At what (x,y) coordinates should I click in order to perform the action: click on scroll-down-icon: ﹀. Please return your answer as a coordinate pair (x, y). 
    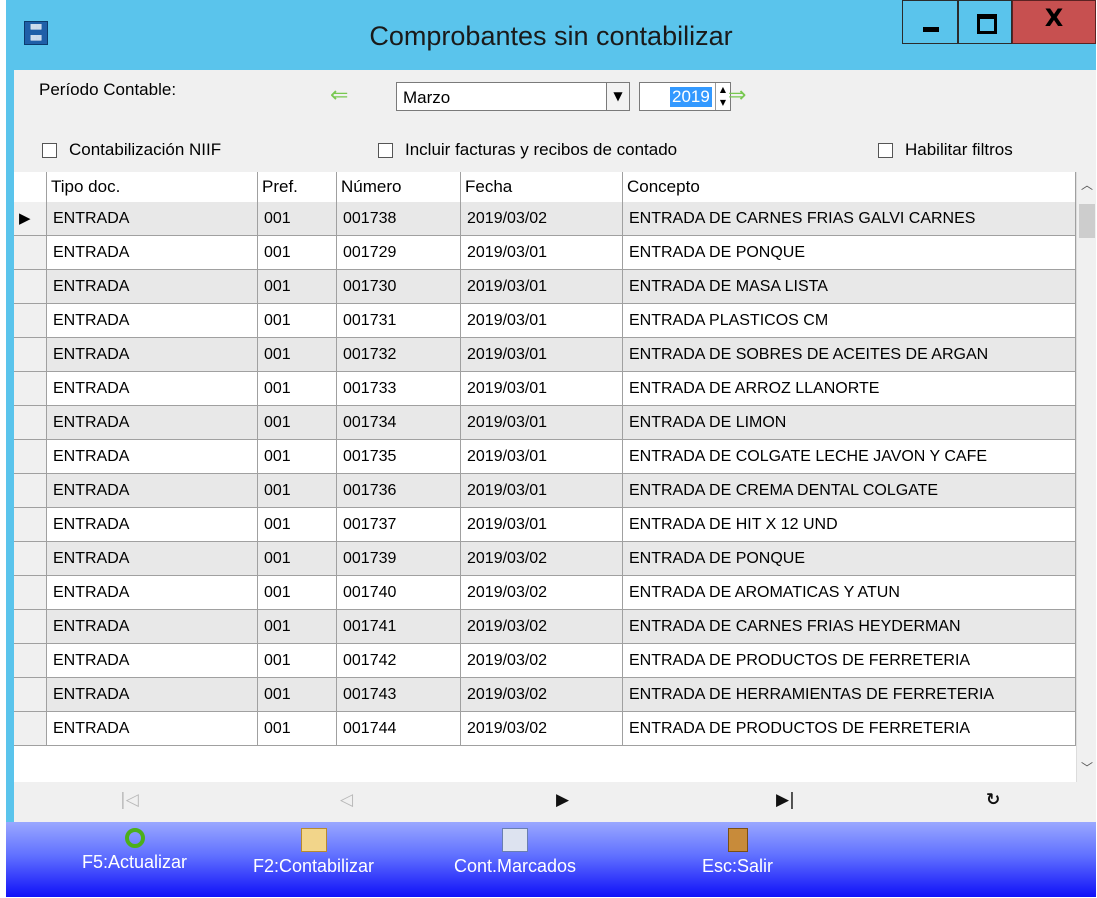
    Looking at the image, I should click on (1086, 767).